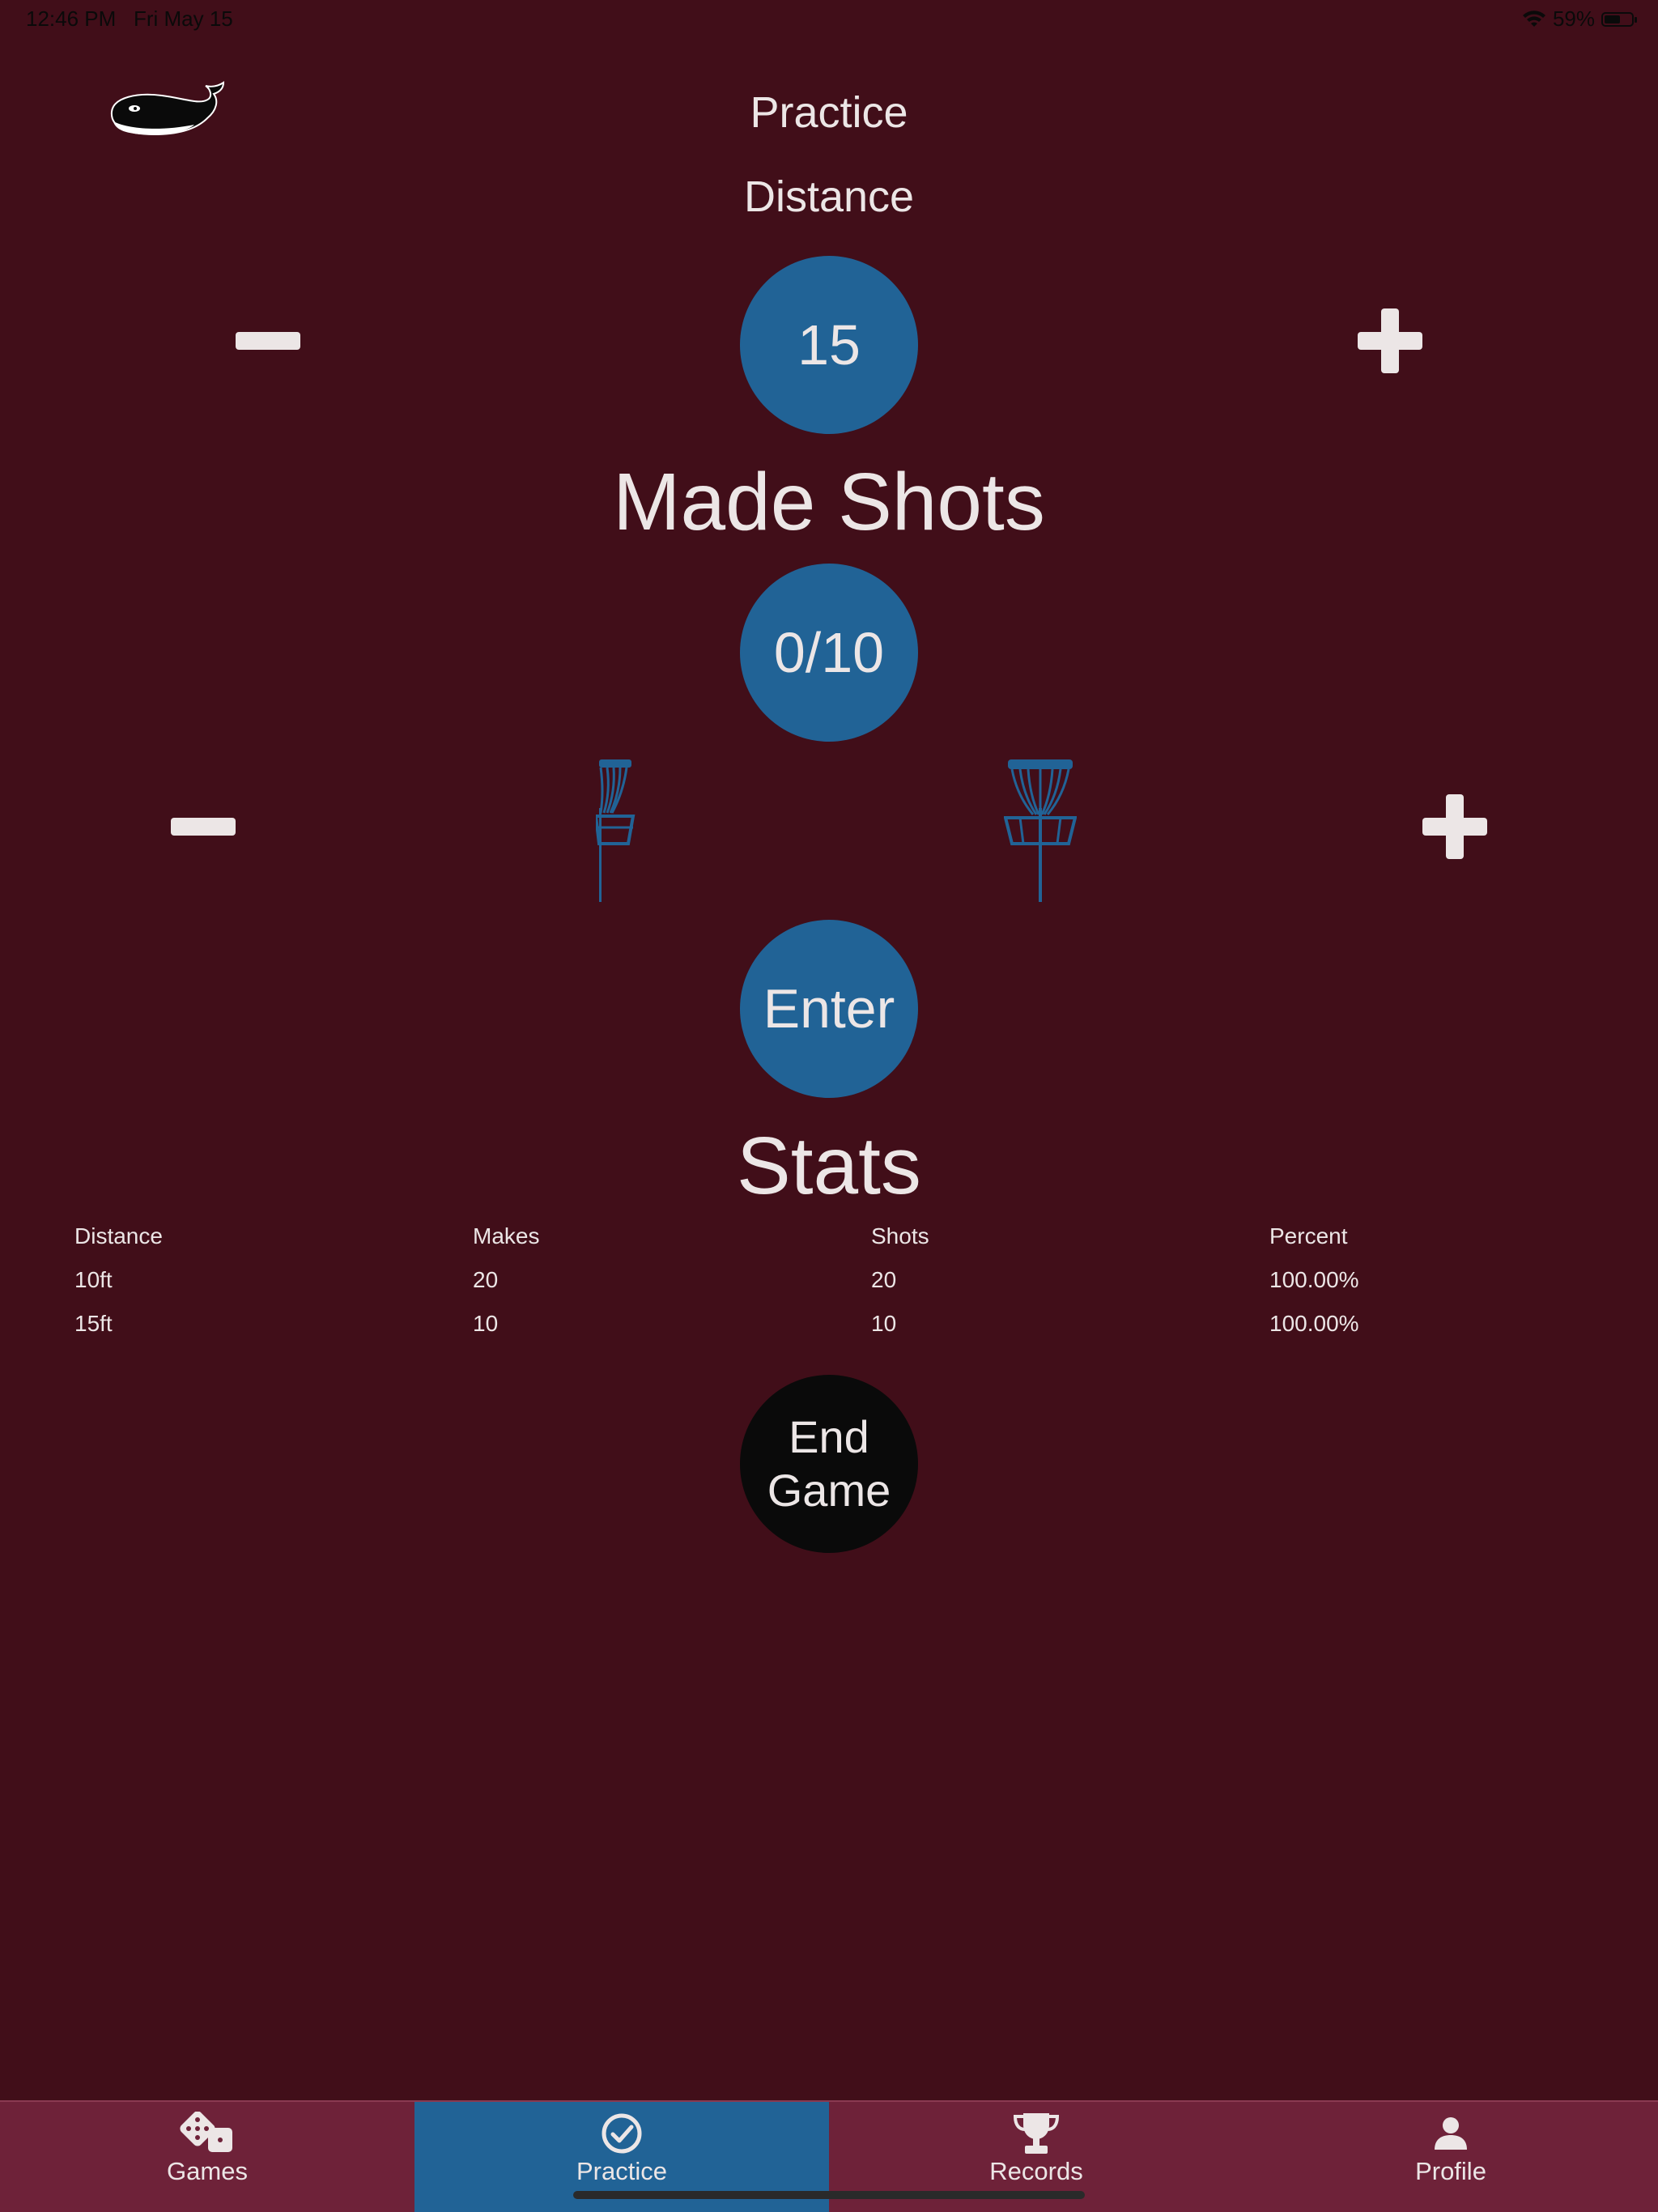  What do you see at coordinates (900, 1236) in the screenshot?
I see `column-header: Shots` at bounding box center [900, 1236].